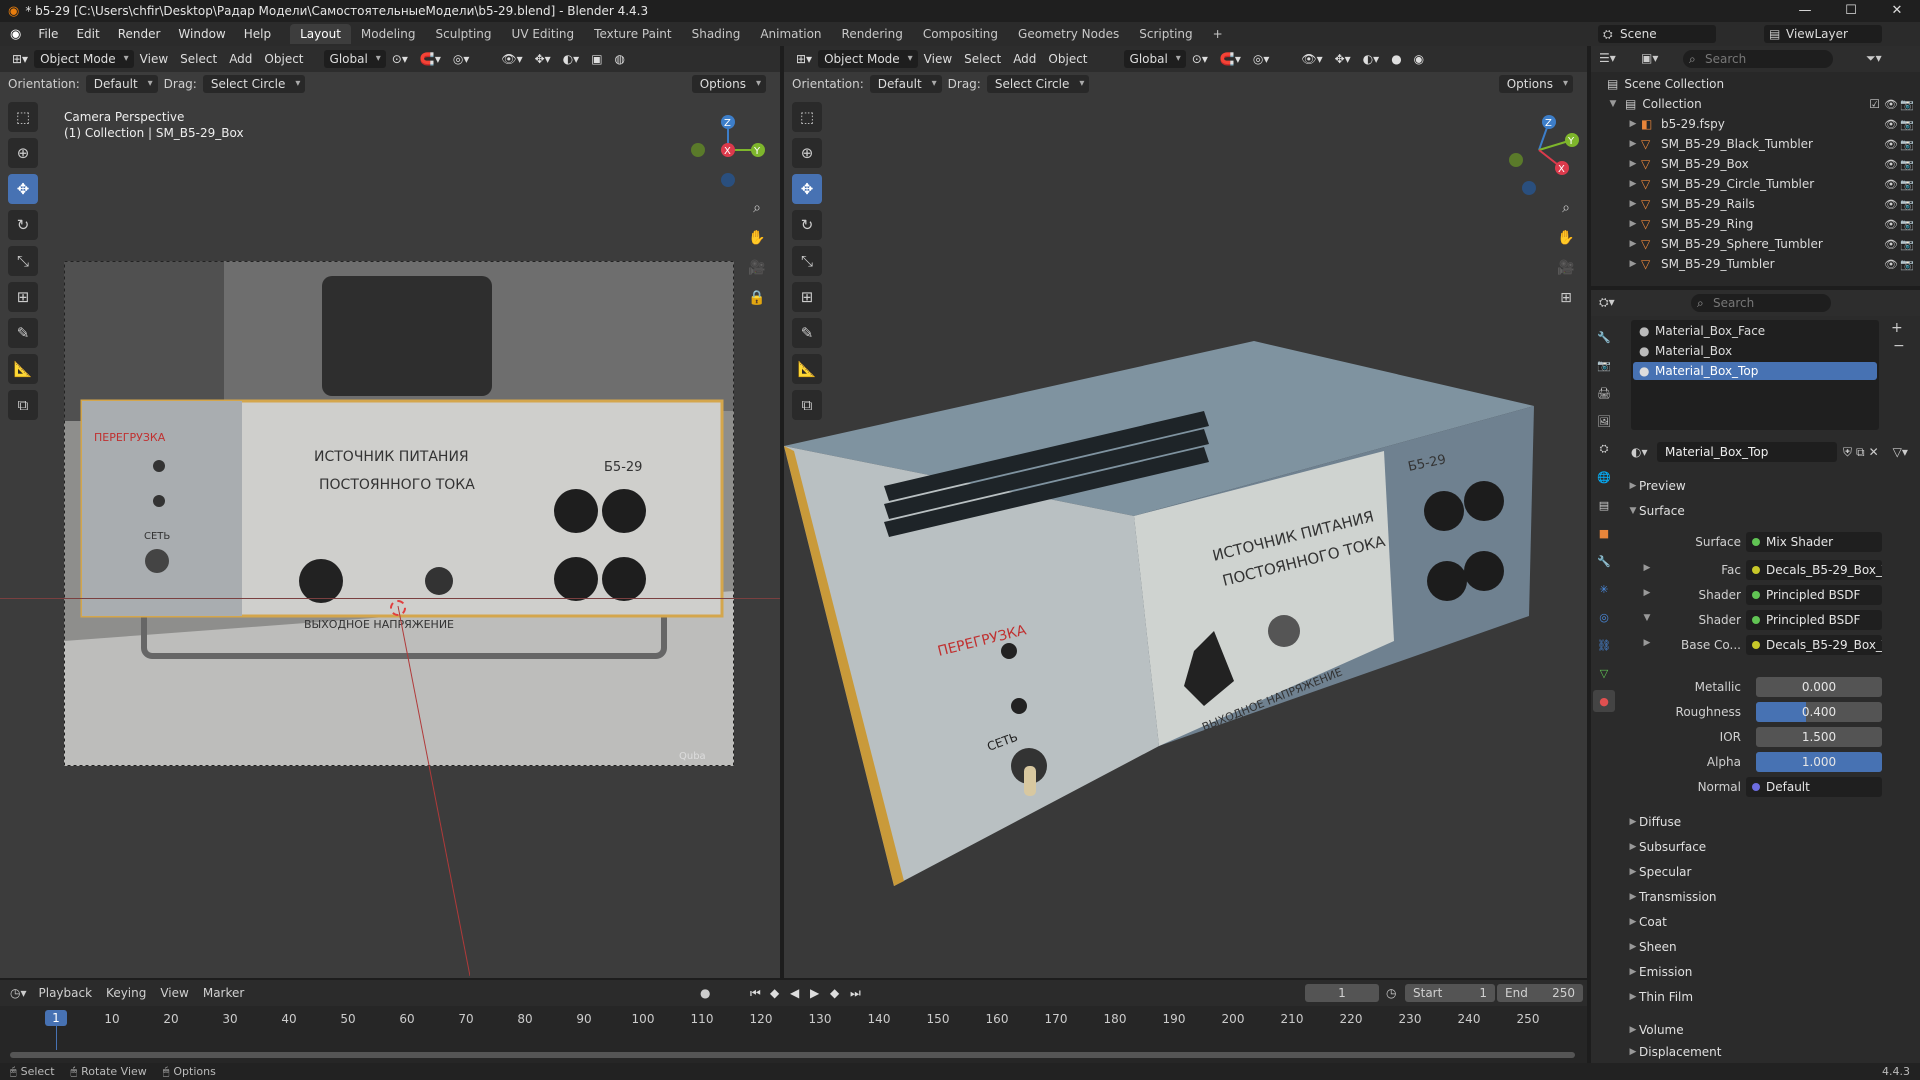 The image size is (1920, 1080). What do you see at coordinates (1539, 155) in the screenshot?
I see `navigation-gizmo: Z Y X` at bounding box center [1539, 155].